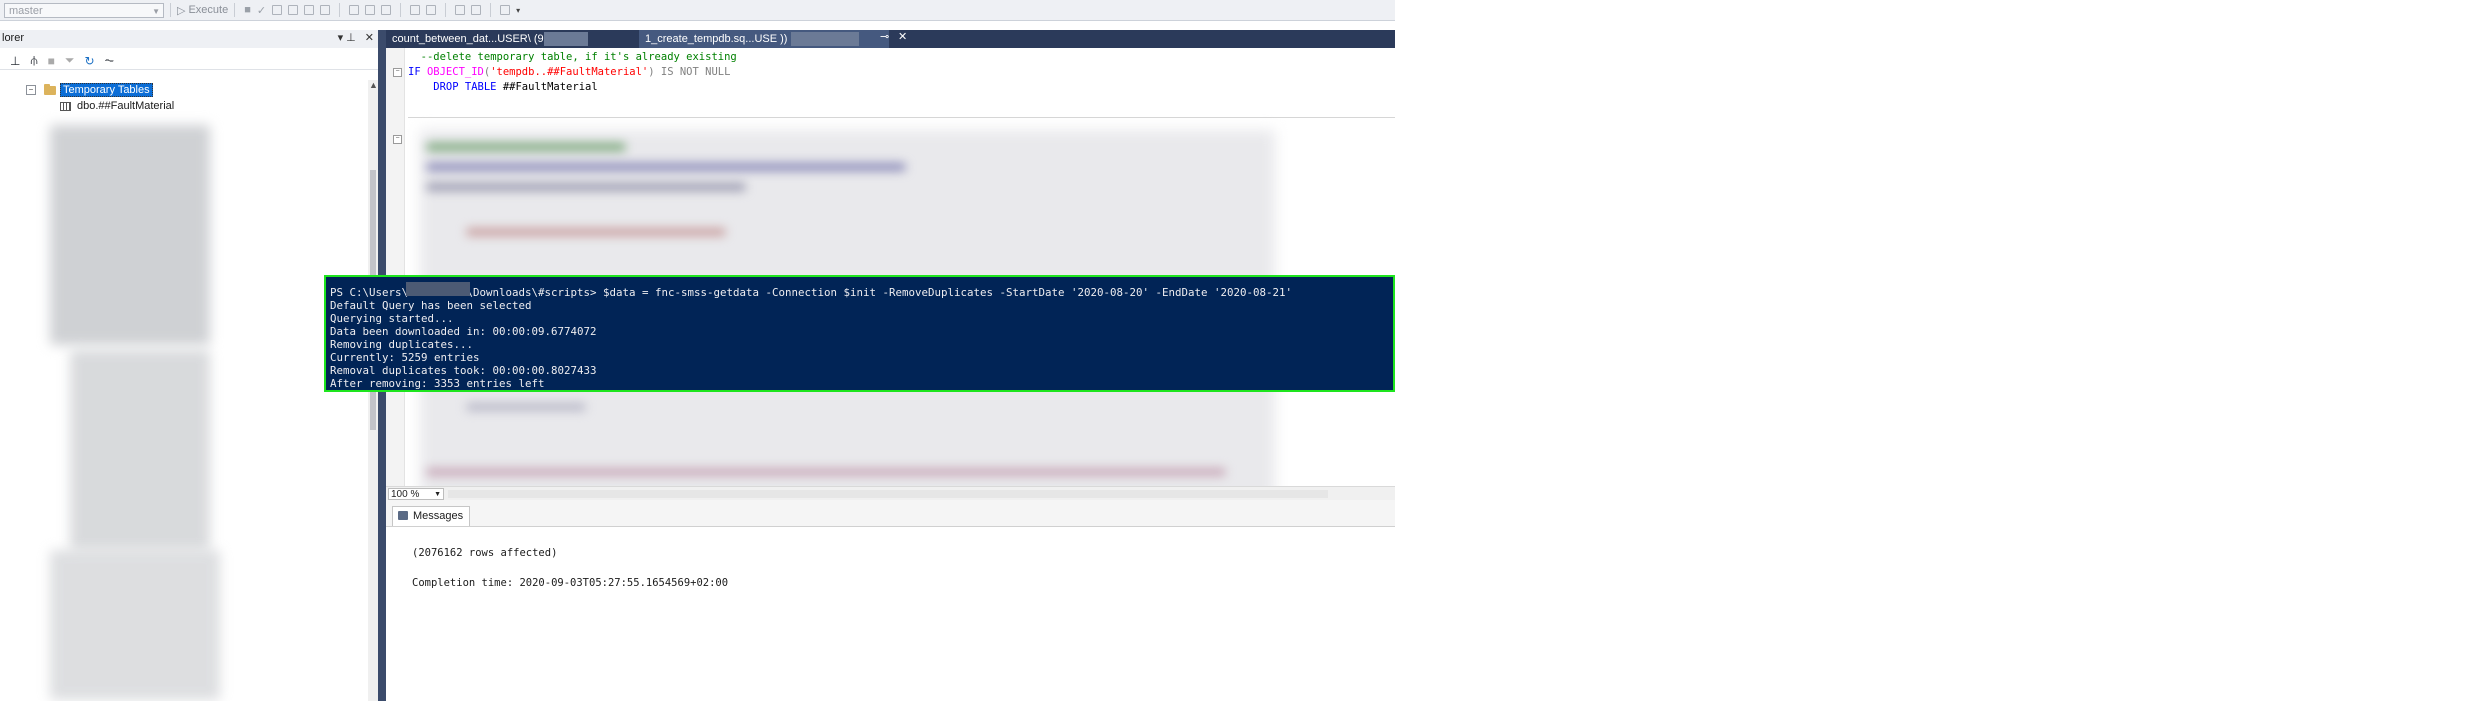 The height and width of the screenshot is (701, 2472). I want to click on close-icon: ✕, so click(369, 37).